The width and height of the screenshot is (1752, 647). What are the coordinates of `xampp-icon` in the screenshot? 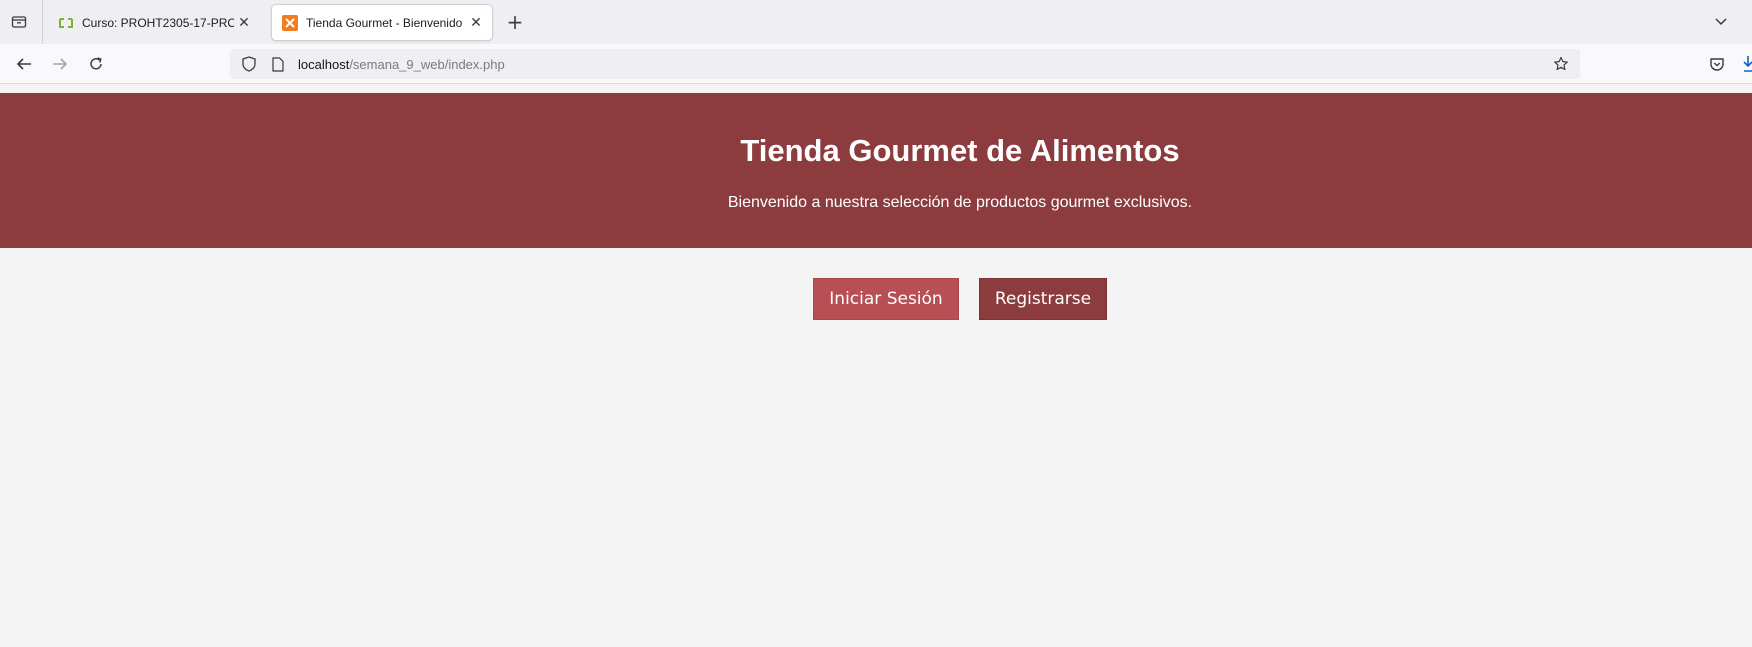 It's located at (290, 22).